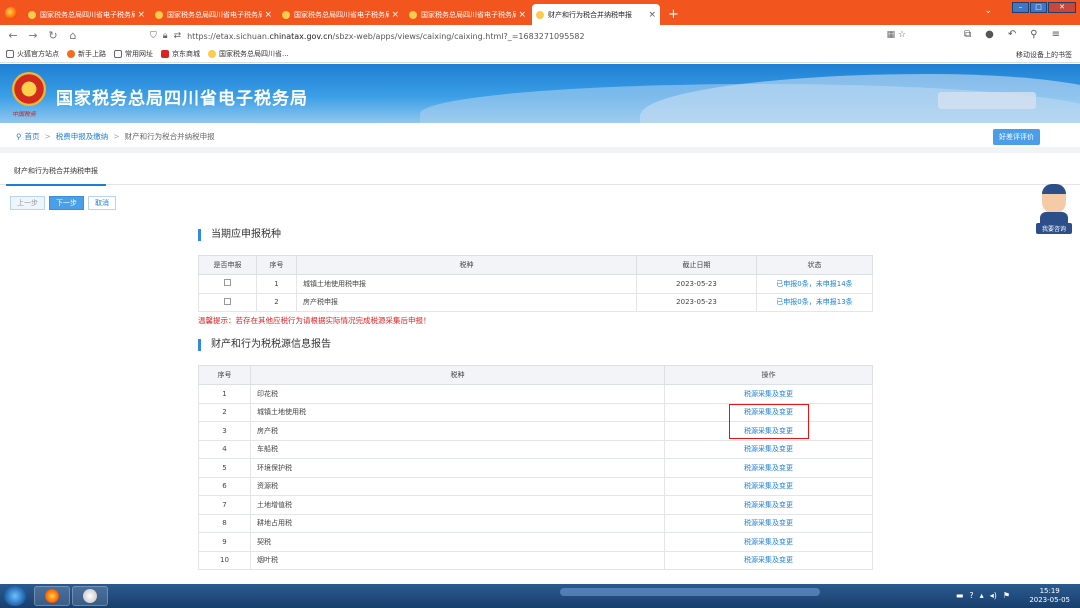  I want to click on lock-icon: 🔒︎, so click(165, 36).